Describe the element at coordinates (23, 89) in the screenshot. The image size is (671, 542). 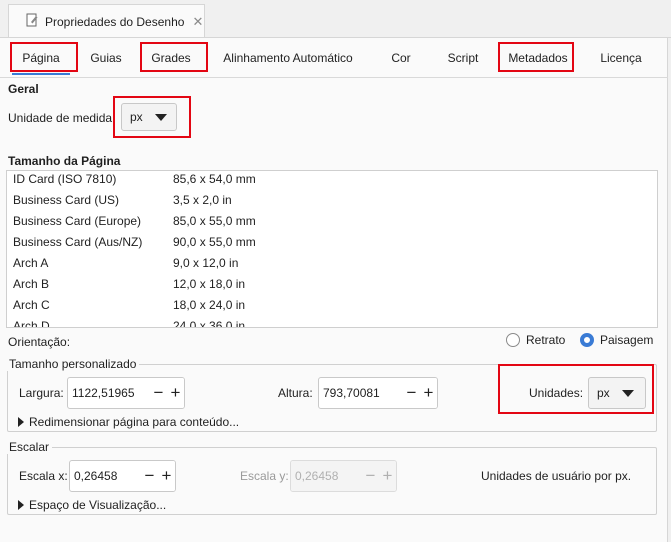
I see `general-heading: Geral` at that location.